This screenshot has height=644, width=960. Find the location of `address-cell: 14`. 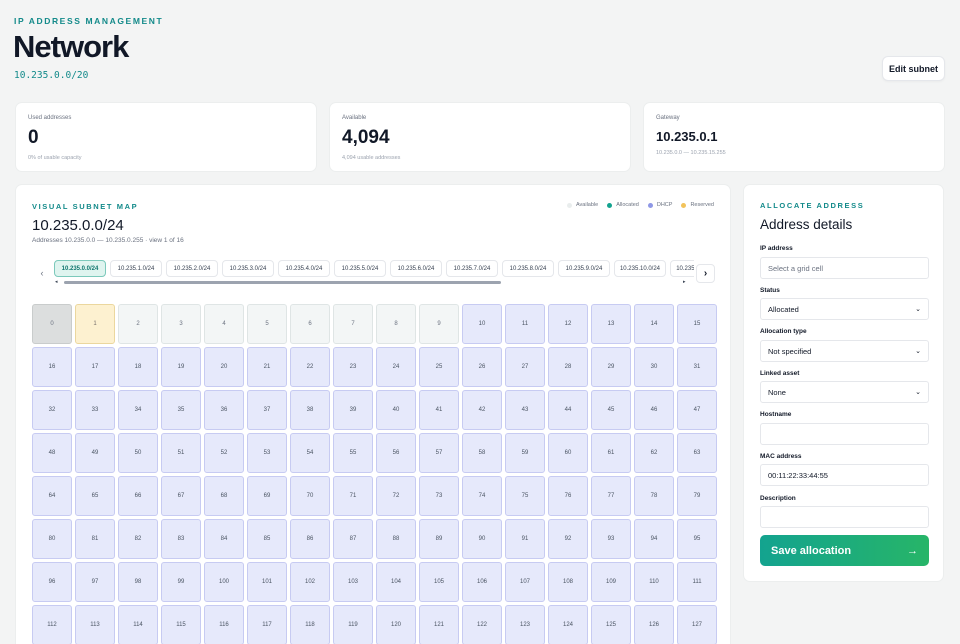

address-cell: 14 is located at coordinates (654, 324).